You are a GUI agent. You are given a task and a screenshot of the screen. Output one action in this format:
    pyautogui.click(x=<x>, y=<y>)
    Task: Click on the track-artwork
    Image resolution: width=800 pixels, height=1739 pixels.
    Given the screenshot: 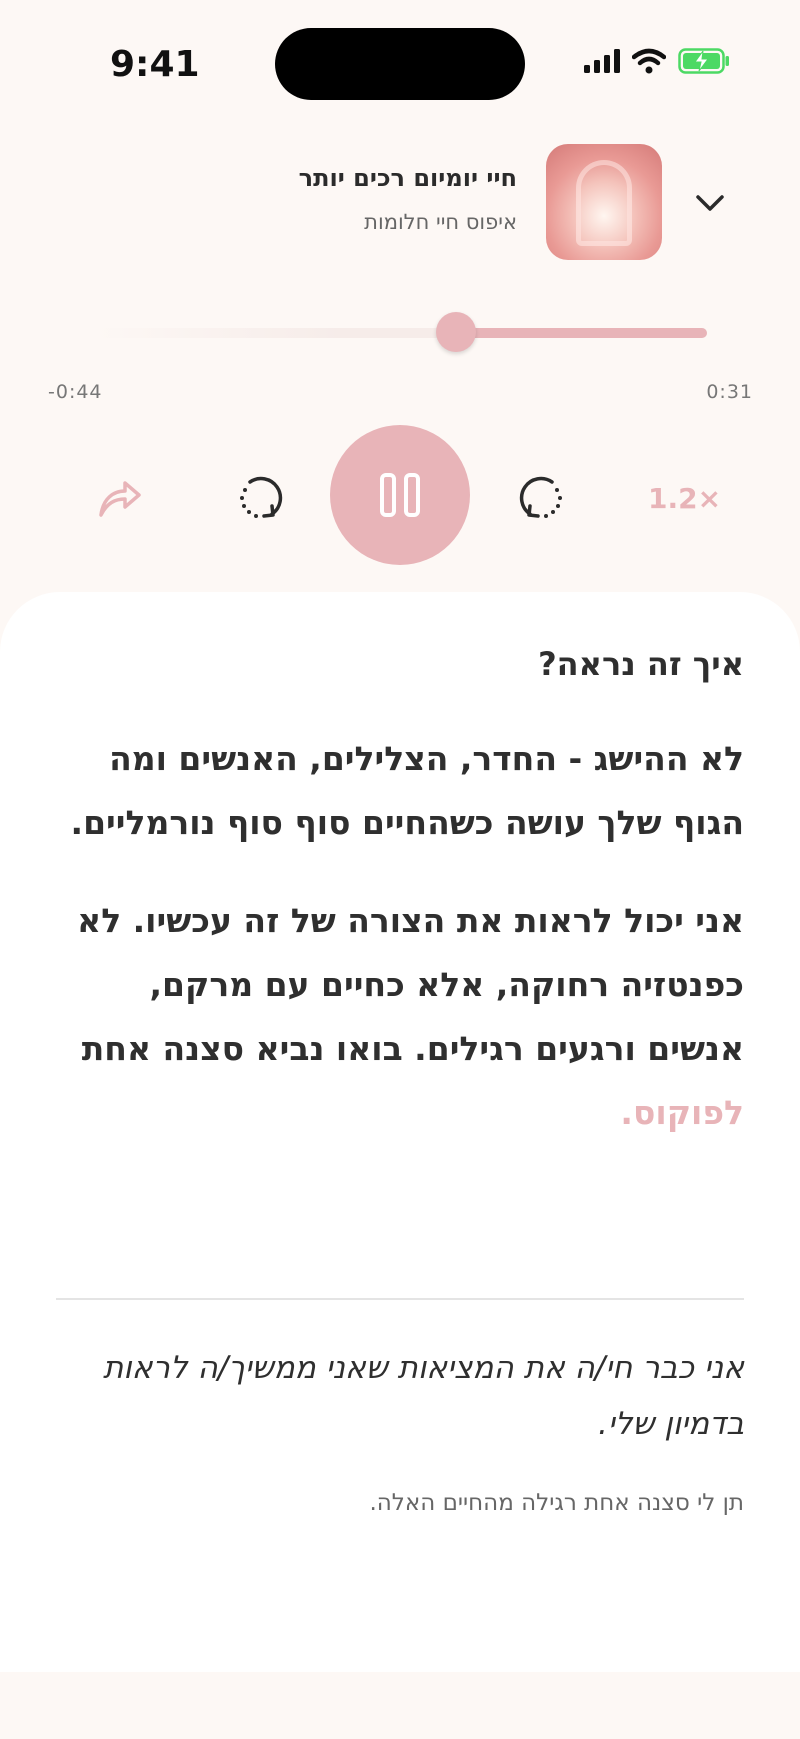 What is the action you would take?
    pyautogui.click(x=604, y=202)
    